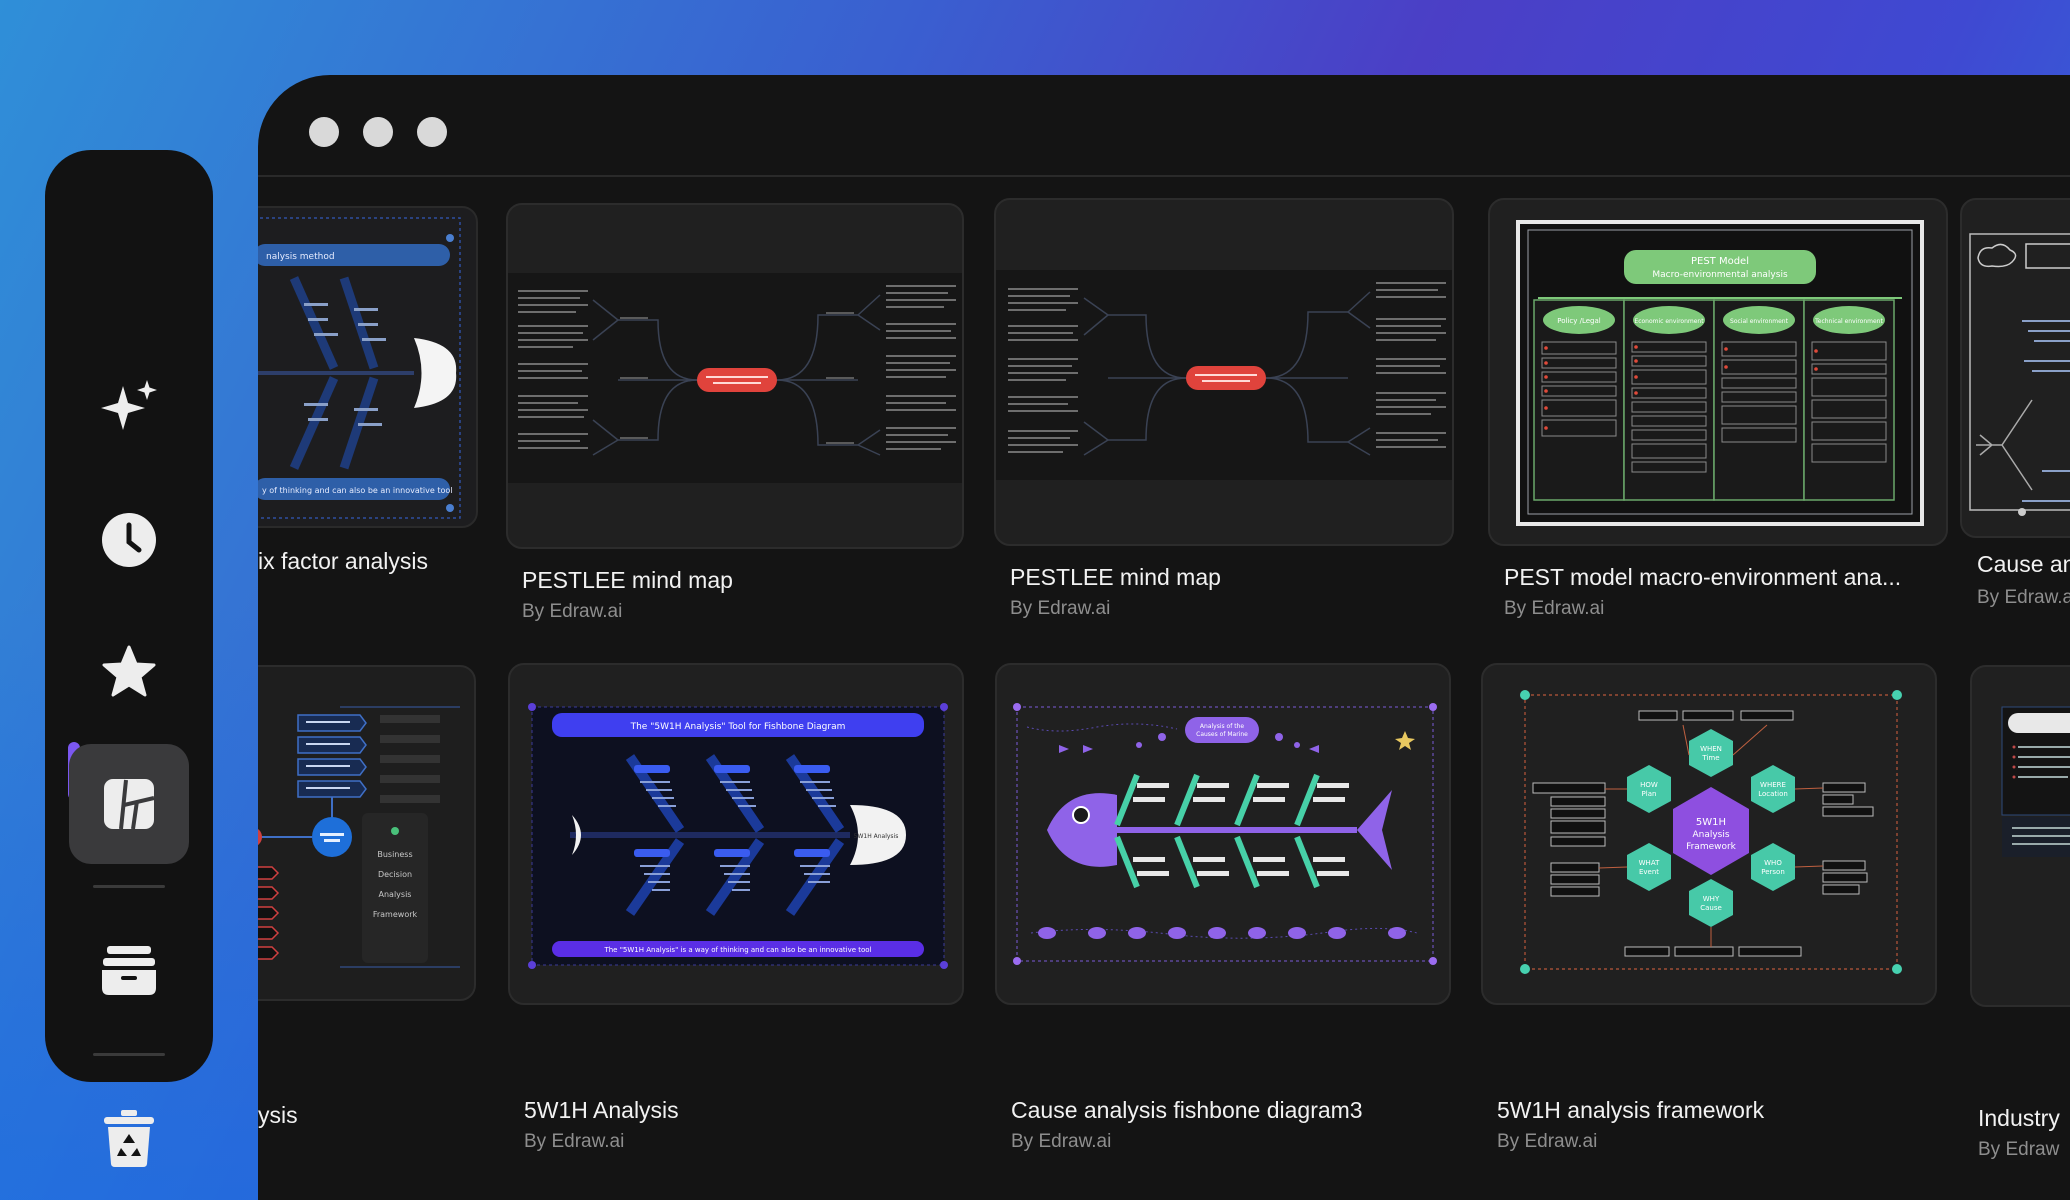  What do you see at coordinates (432, 132) in the screenshot?
I see `window-maximize-dot` at bounding box center [432, 132].